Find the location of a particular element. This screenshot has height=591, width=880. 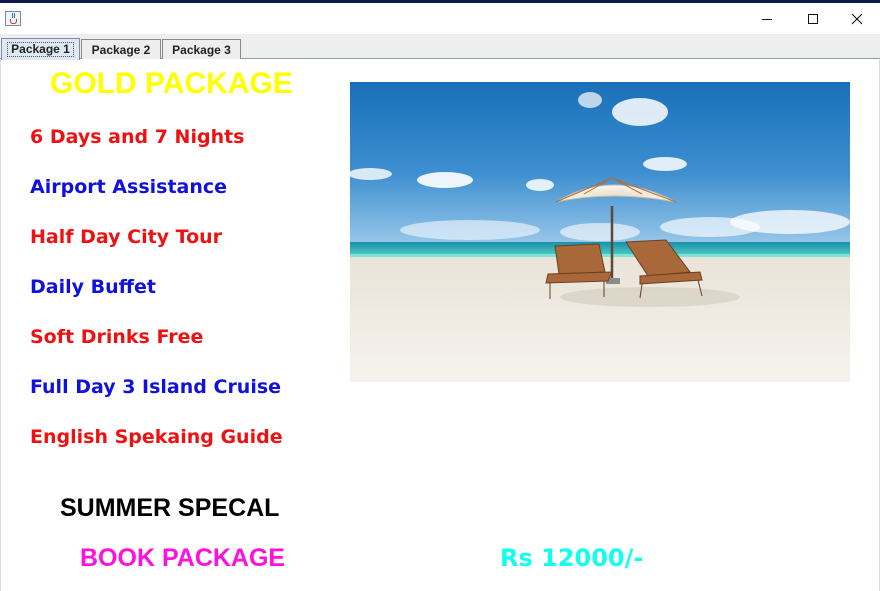

tab-package-2: Package 2 is located at coordinates (121, 49).